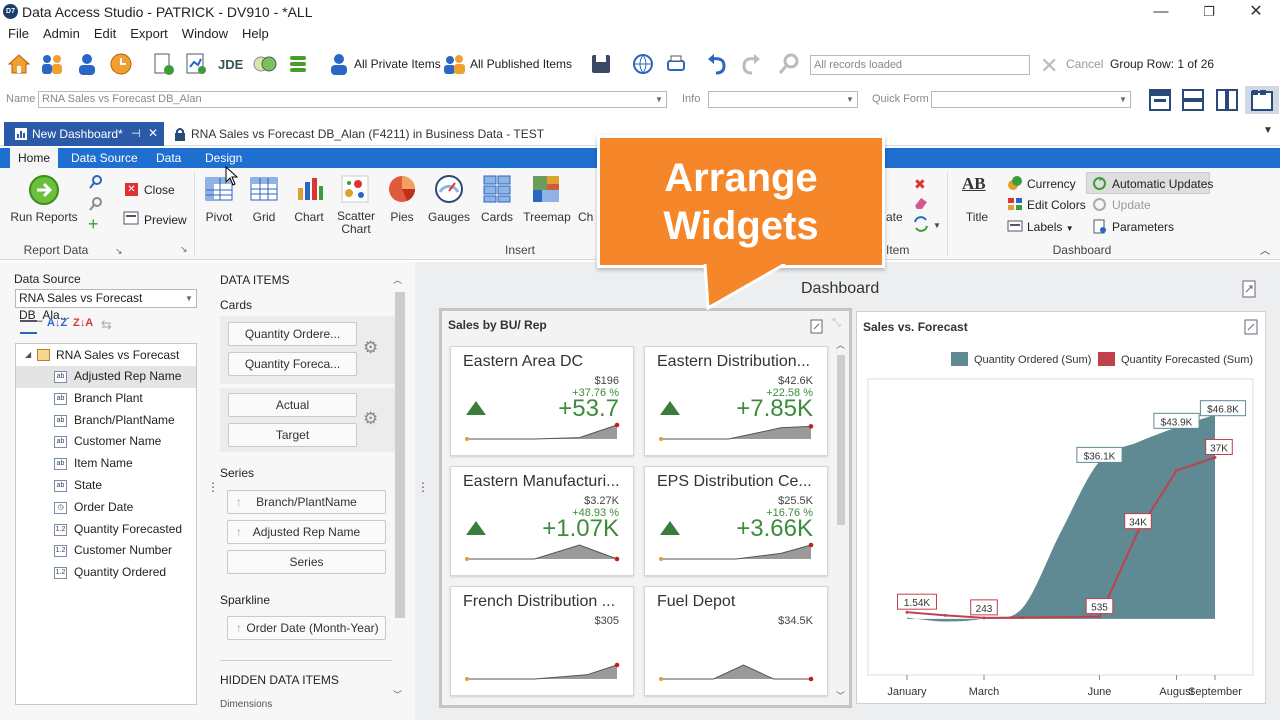  What do you see at coordinates (1265, 249) in the screenshot?
I see `collapse-ribbon-icon: ︿` at bounding box center [1265, 249].